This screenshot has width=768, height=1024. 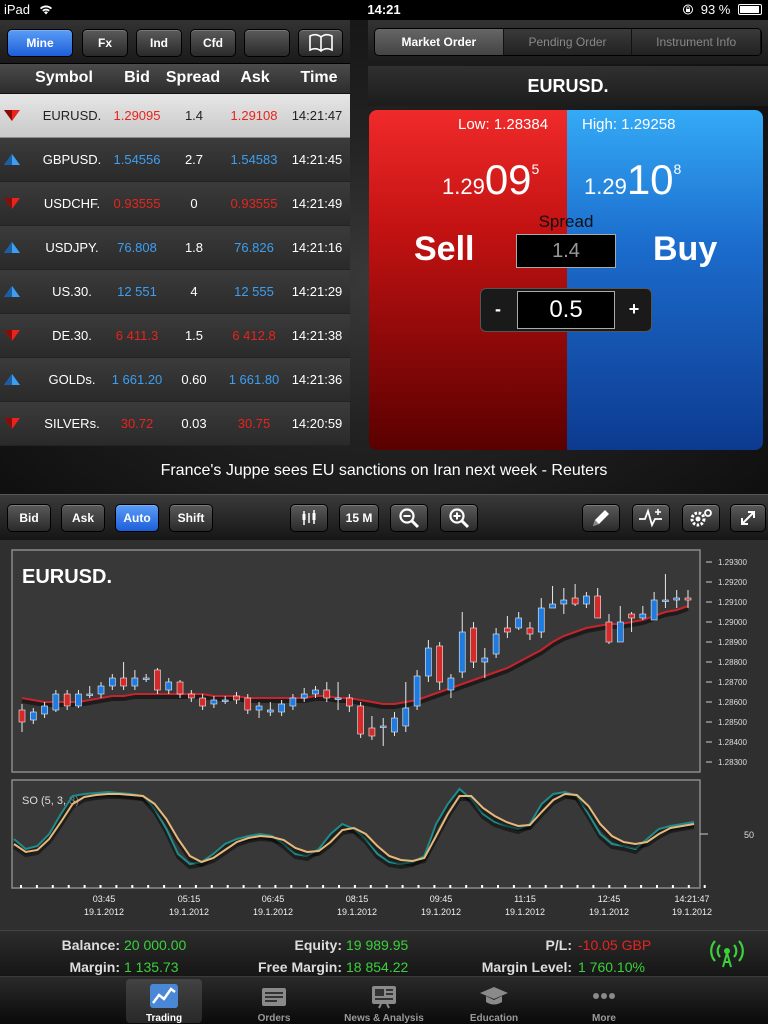 What do you see at coordinates (568, 42) in the screenshot?
I see `tab-pending-order: Pending Order` at bounding box center [568, 42].